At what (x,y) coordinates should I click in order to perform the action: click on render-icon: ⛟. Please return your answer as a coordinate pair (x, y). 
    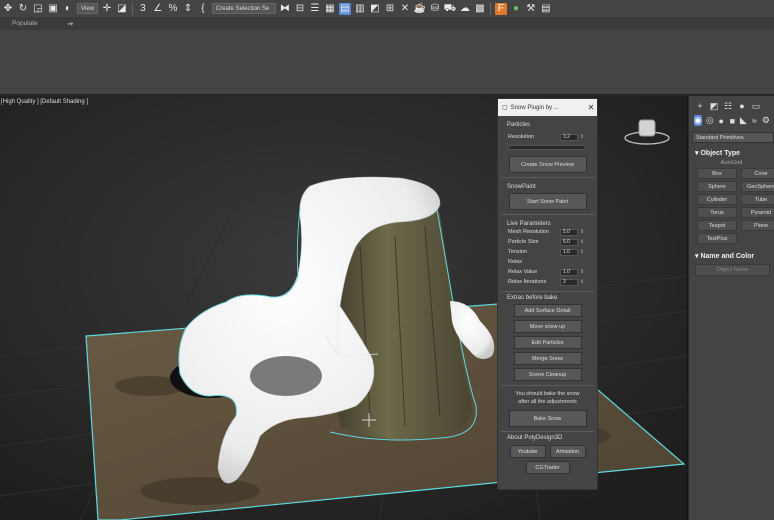
    Looking at the image, I should click on (450, 9).